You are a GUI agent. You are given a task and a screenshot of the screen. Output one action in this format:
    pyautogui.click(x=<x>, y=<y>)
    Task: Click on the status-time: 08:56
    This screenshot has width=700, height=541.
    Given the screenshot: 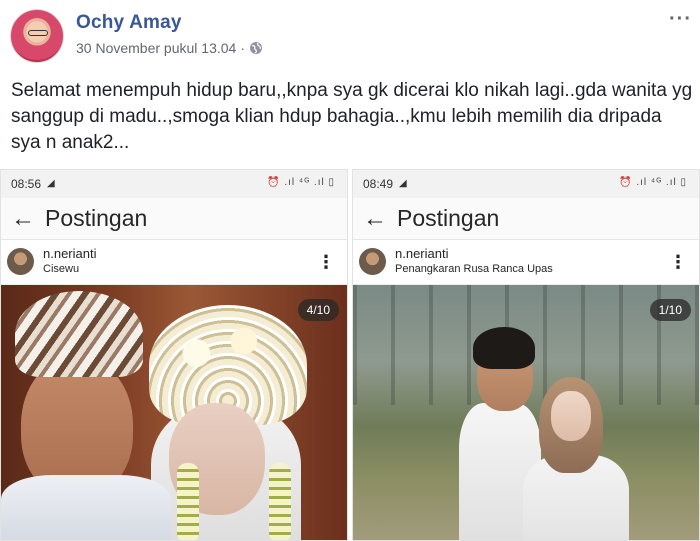 What is the action you would take?
    pyautogui.click(x=26, y=184)
    